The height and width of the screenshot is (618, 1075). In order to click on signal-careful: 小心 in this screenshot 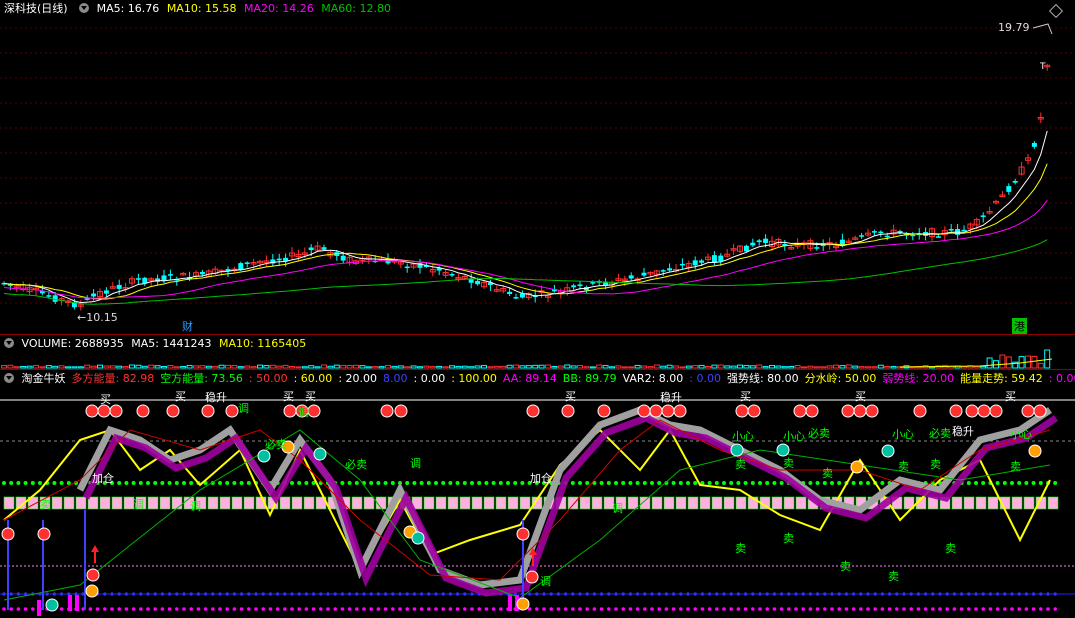, I will do `click(743, 436)`.